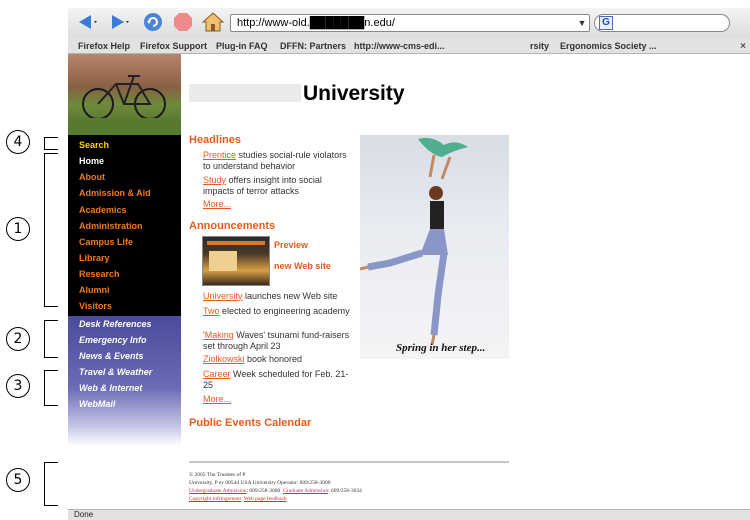 The image size is (750, 520). I want to click on browser-toolbar: http://www-old.███████n.edu/ ▼ G, so click(409, 23).